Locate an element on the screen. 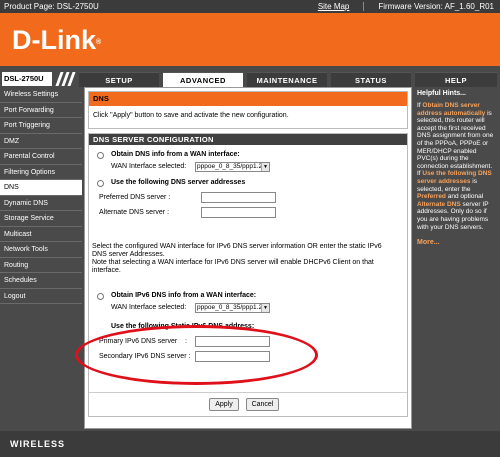  alternate-dns-input is located at coordinates (238, 212).